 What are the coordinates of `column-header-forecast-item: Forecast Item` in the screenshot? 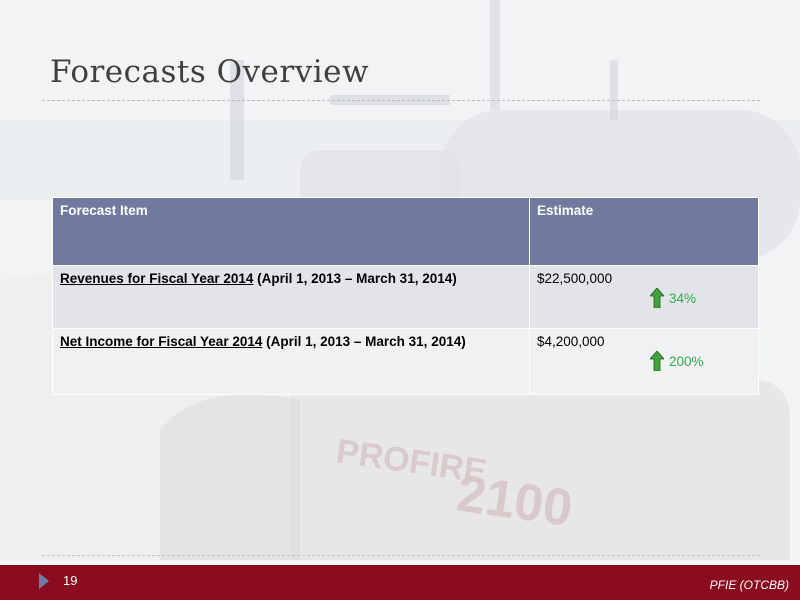 It's located at (291, 231).